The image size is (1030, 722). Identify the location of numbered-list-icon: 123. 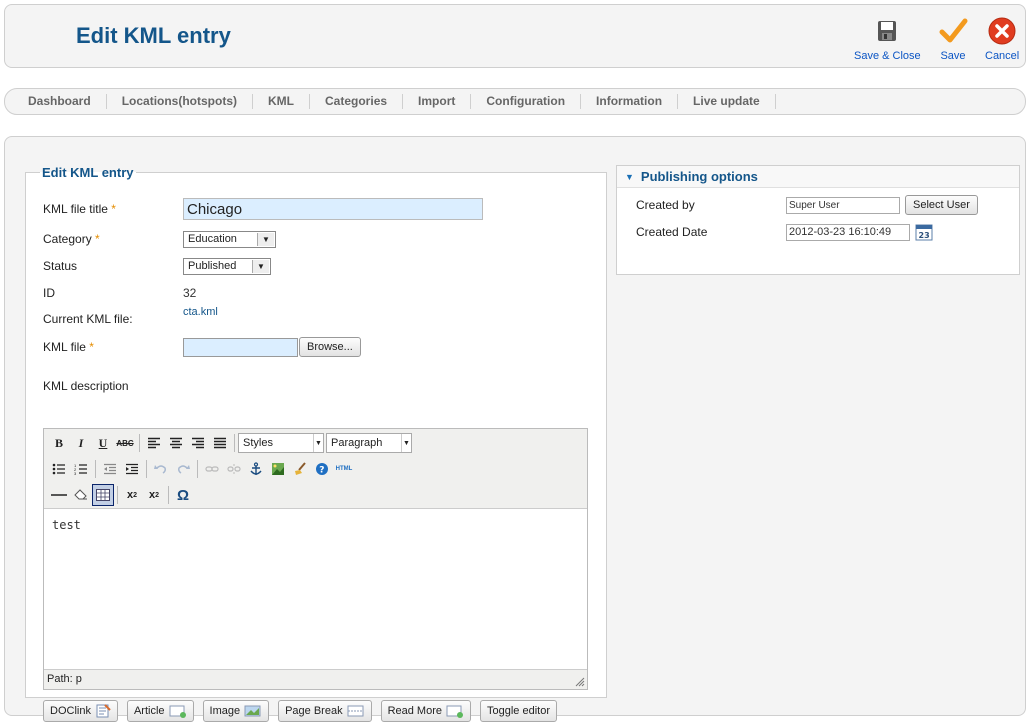
(81, 469).